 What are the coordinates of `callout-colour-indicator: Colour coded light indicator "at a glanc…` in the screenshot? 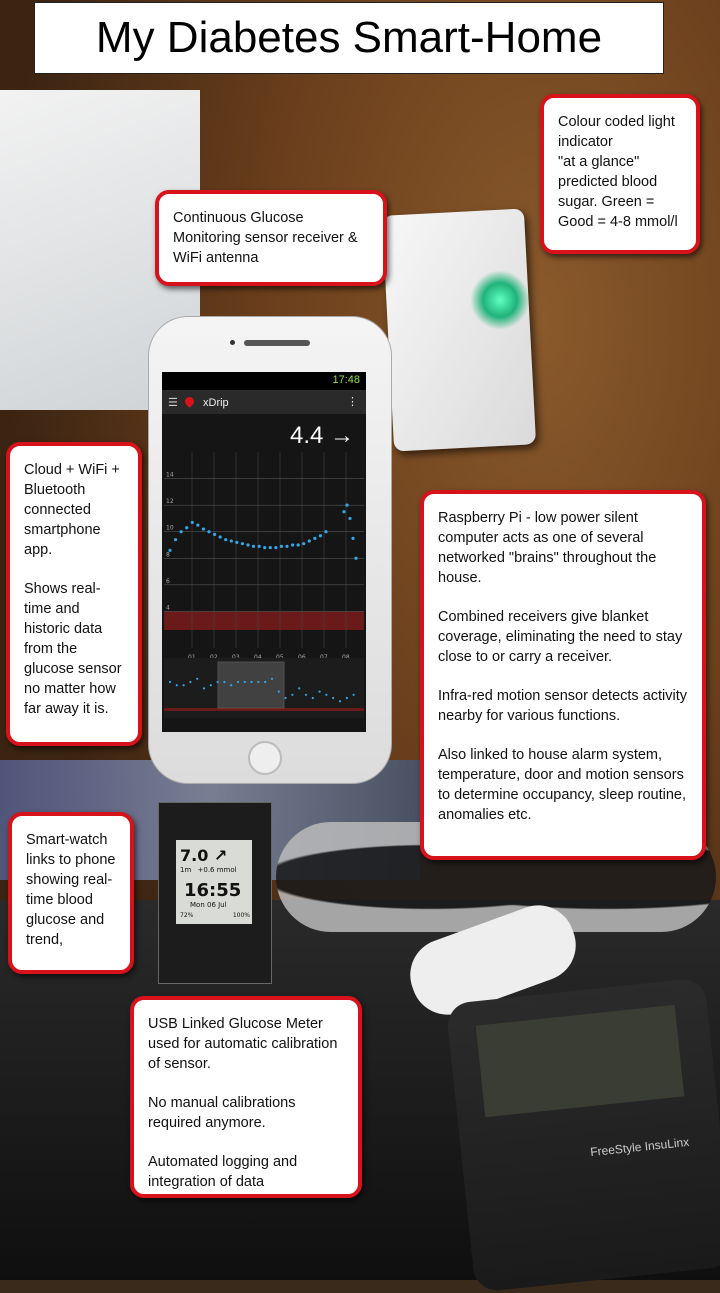 It's located at (620, 174).